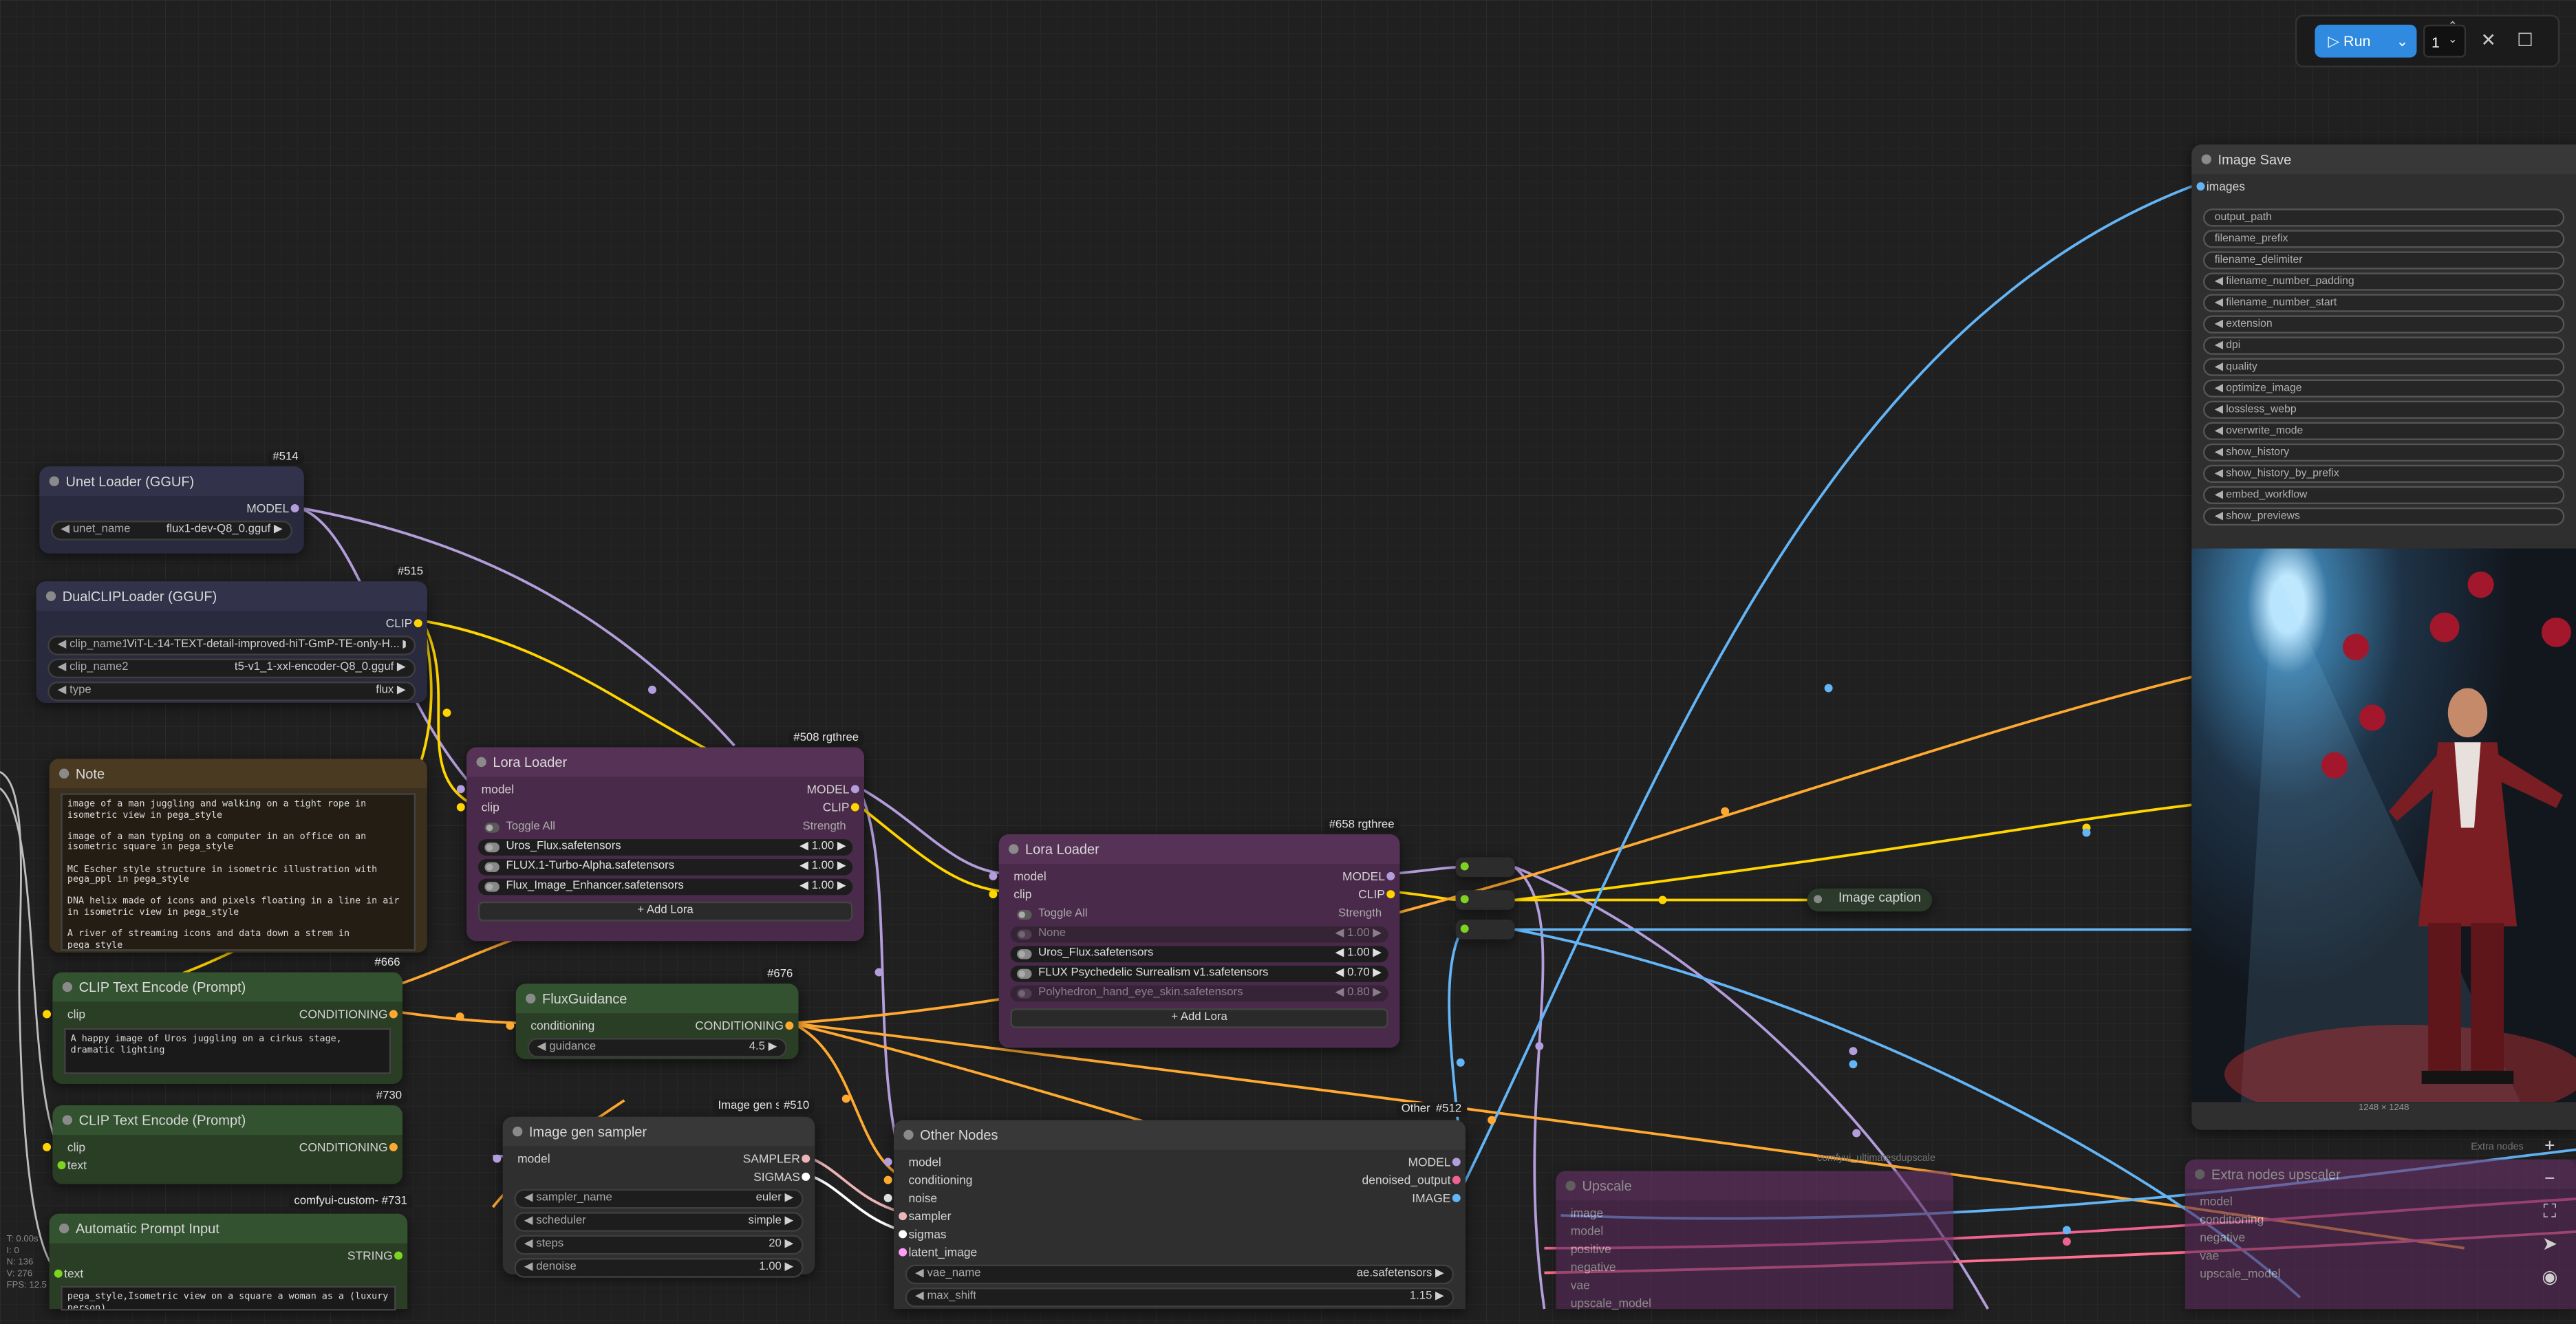 The height and width of the screenshot is (1324, 2576). What do you see at coordinates (2453, 34) in the screenshot?
I see `stepper-icon: ⌃ ⌄` at bounding box center [2453, 34].